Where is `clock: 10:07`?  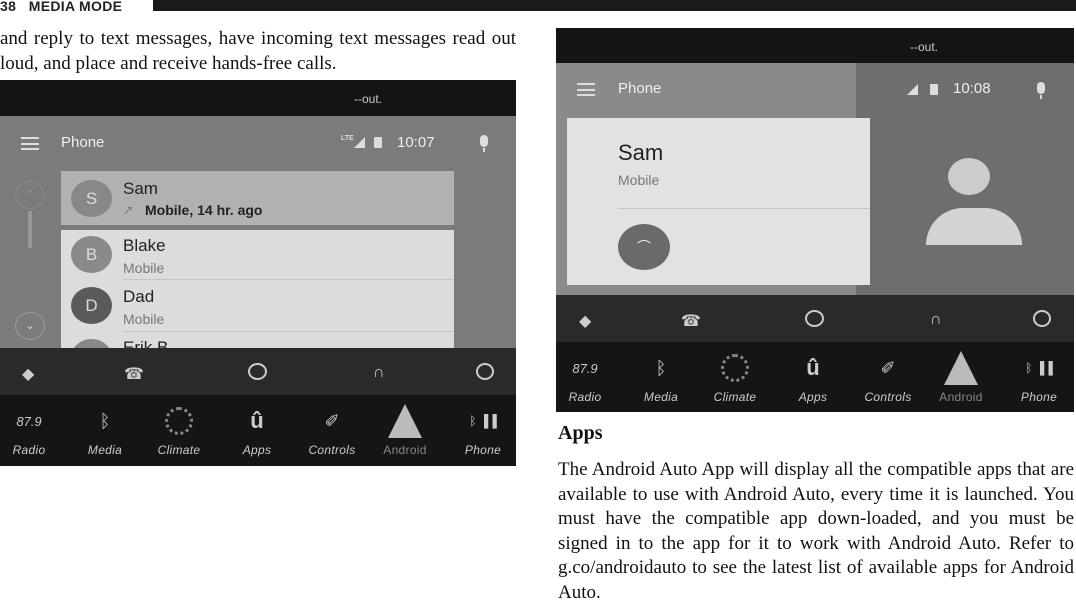
clock: 10:07 is located at coordinates (416, 142).